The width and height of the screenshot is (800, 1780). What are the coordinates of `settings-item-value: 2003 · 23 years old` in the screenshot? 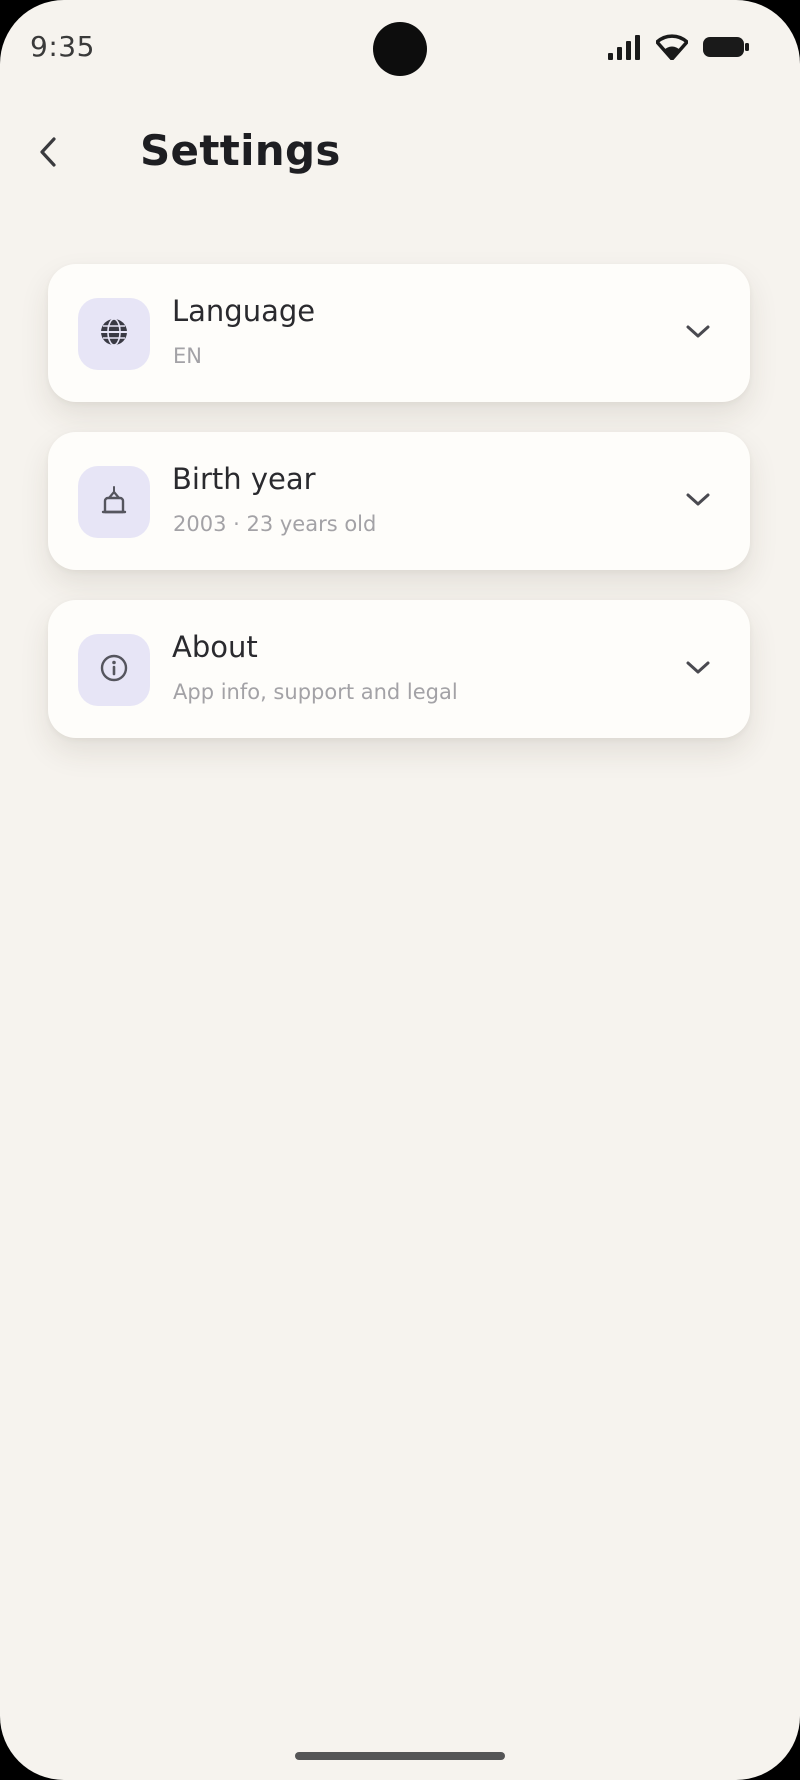 It's located at (275, 524).